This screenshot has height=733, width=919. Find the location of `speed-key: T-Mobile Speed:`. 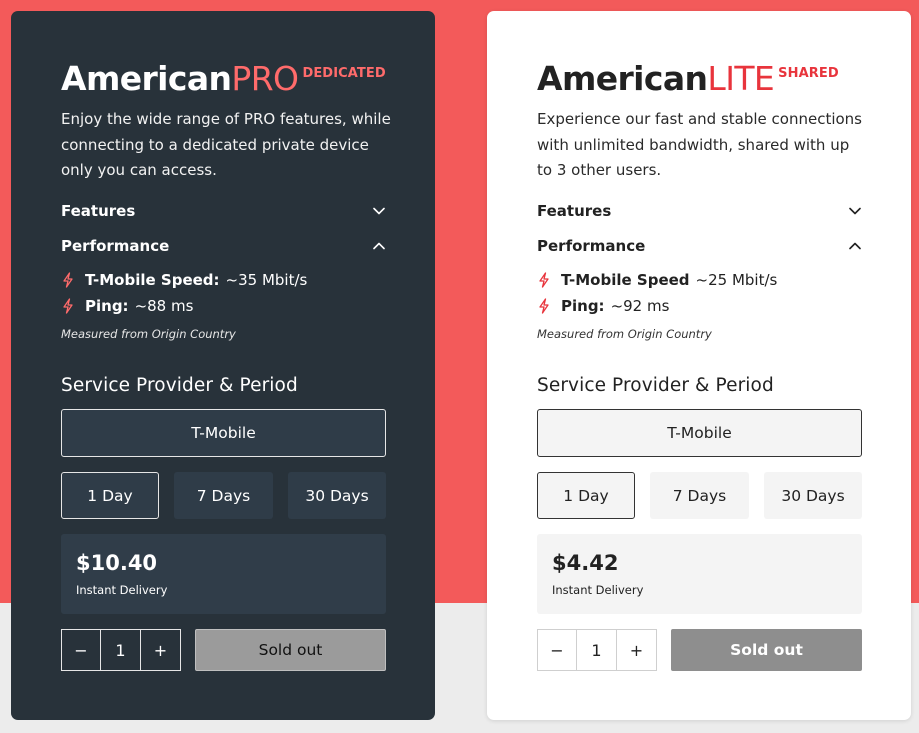

speed-key: T-Mobile Speed: is located at coordinates (152, 280).